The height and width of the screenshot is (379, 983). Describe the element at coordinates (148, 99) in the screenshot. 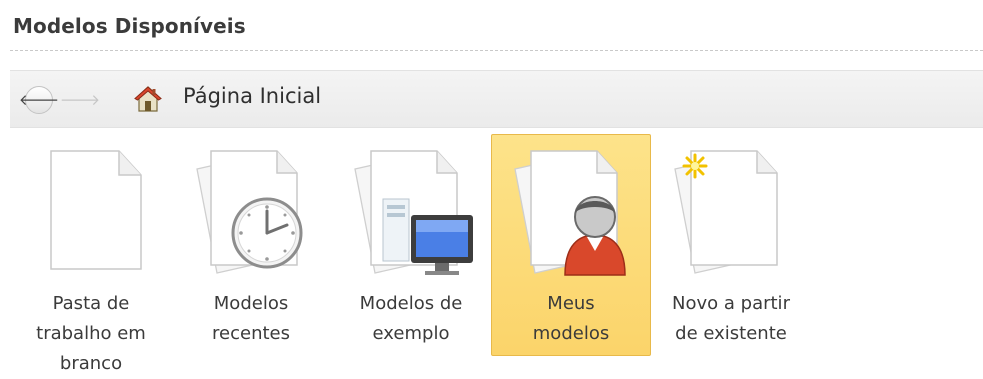

I see `home-icon` at that location.